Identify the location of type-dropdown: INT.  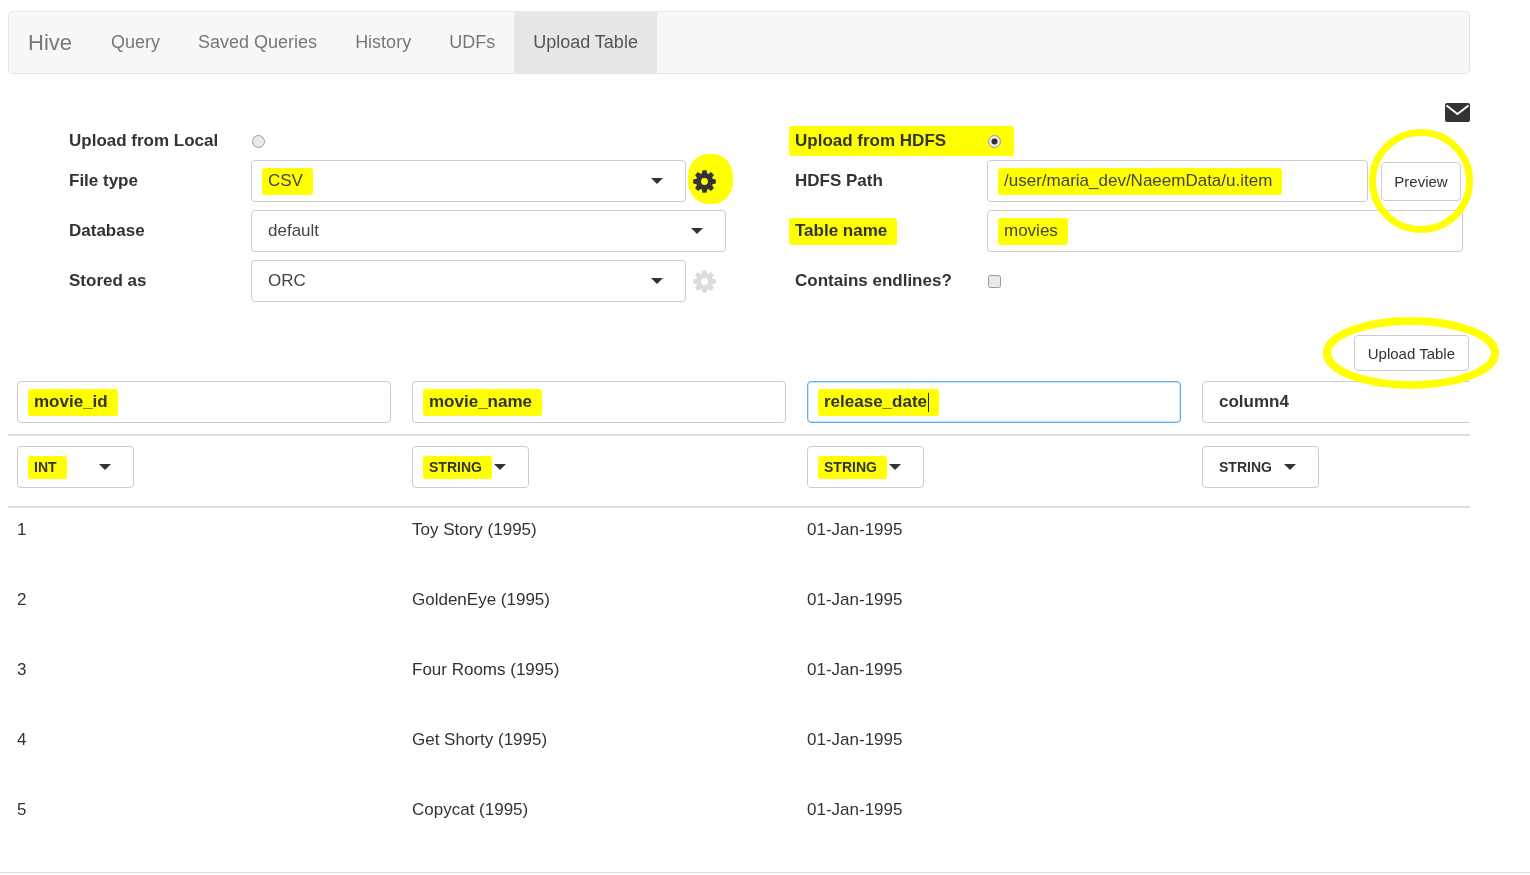
(75, 467).